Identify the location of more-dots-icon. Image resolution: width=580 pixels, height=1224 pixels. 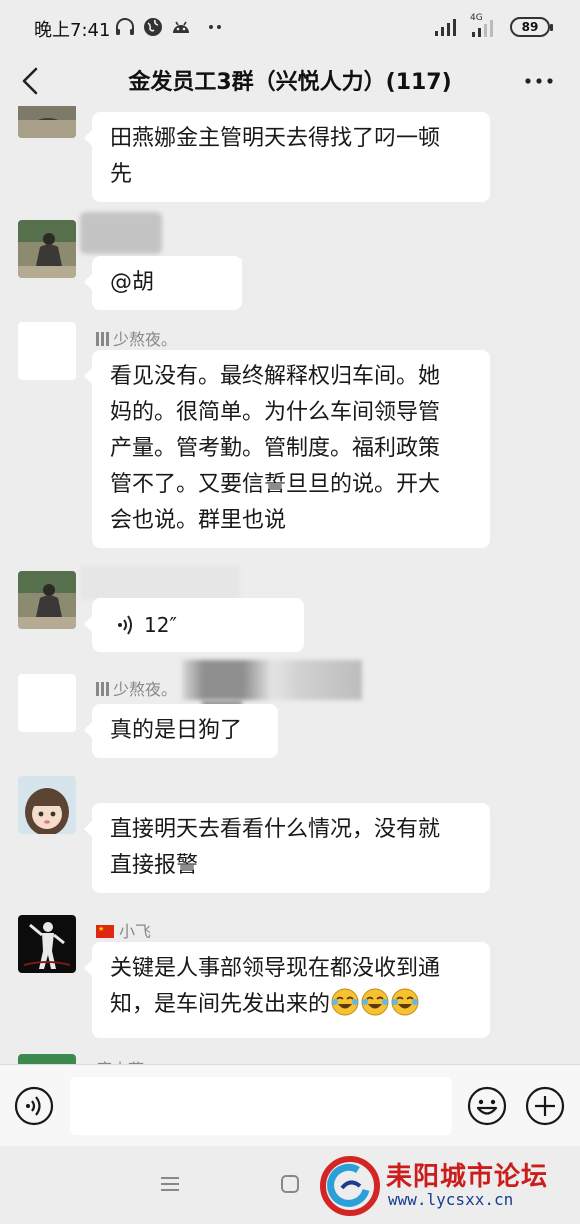
(215, 27).